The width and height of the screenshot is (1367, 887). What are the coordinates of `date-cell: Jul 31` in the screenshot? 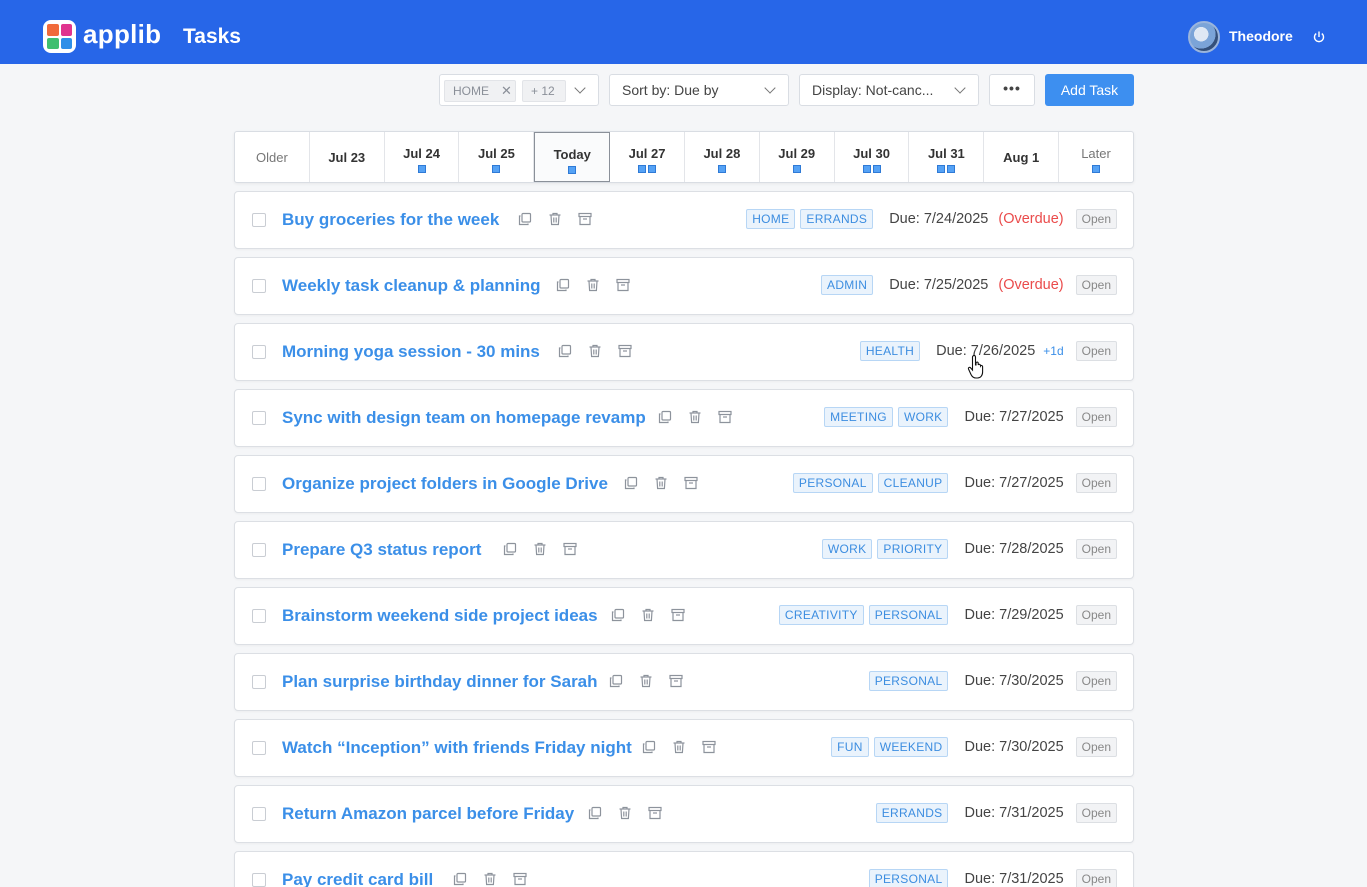 It's located at (947, 157).